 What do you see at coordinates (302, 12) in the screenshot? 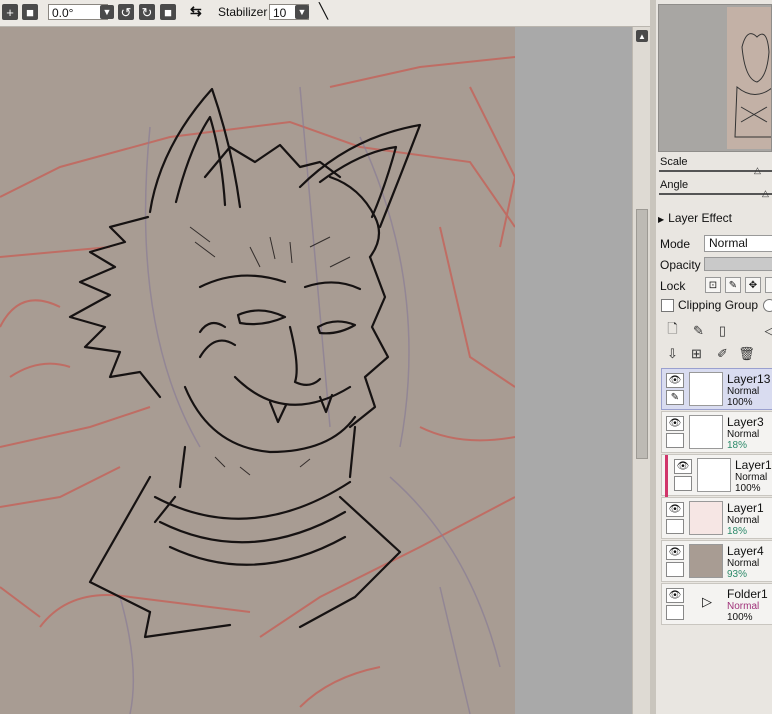
I see `stabilizer-dropdown-button: ▼` at bounding box center [302, 12].